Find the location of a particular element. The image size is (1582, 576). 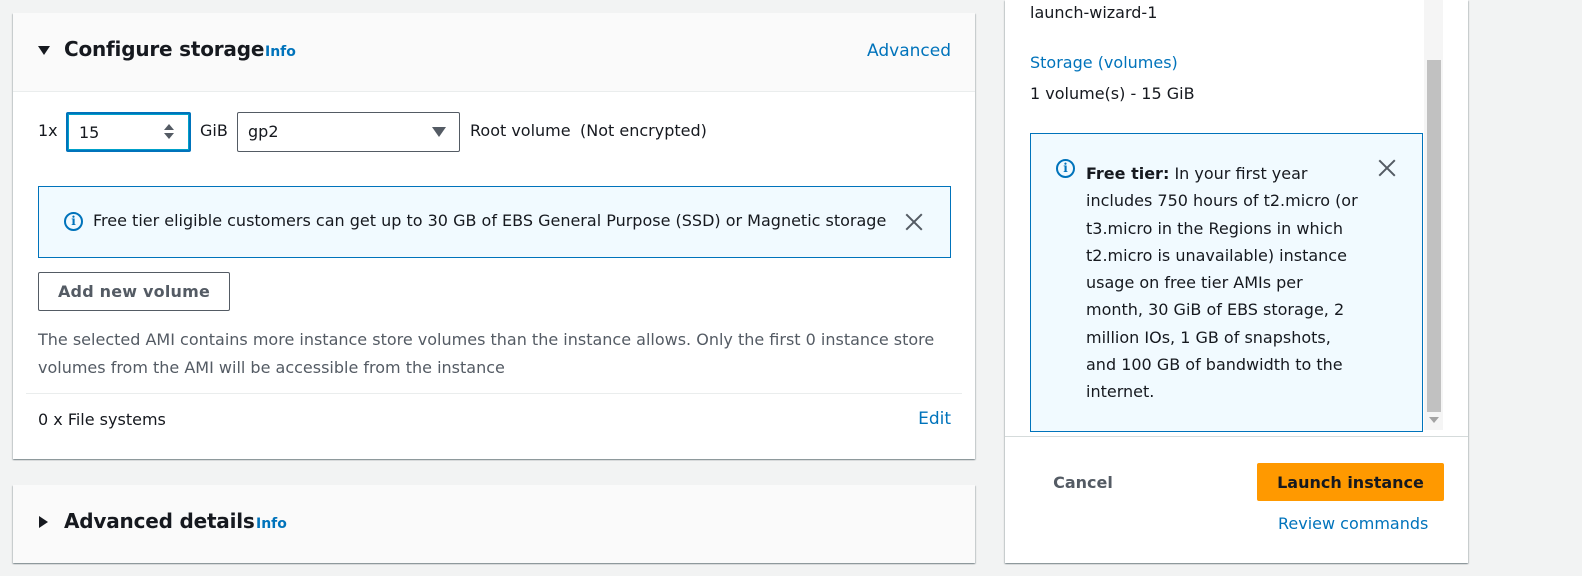

volume-type-value: gp2 is located at coordinates (263, 131).